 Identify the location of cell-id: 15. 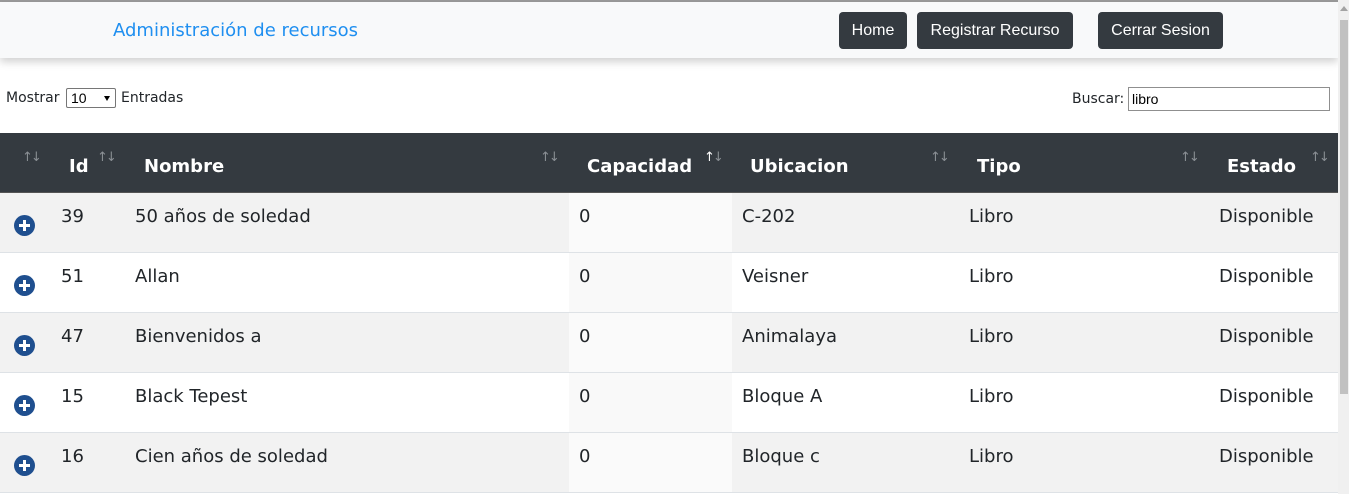
(72, 396).